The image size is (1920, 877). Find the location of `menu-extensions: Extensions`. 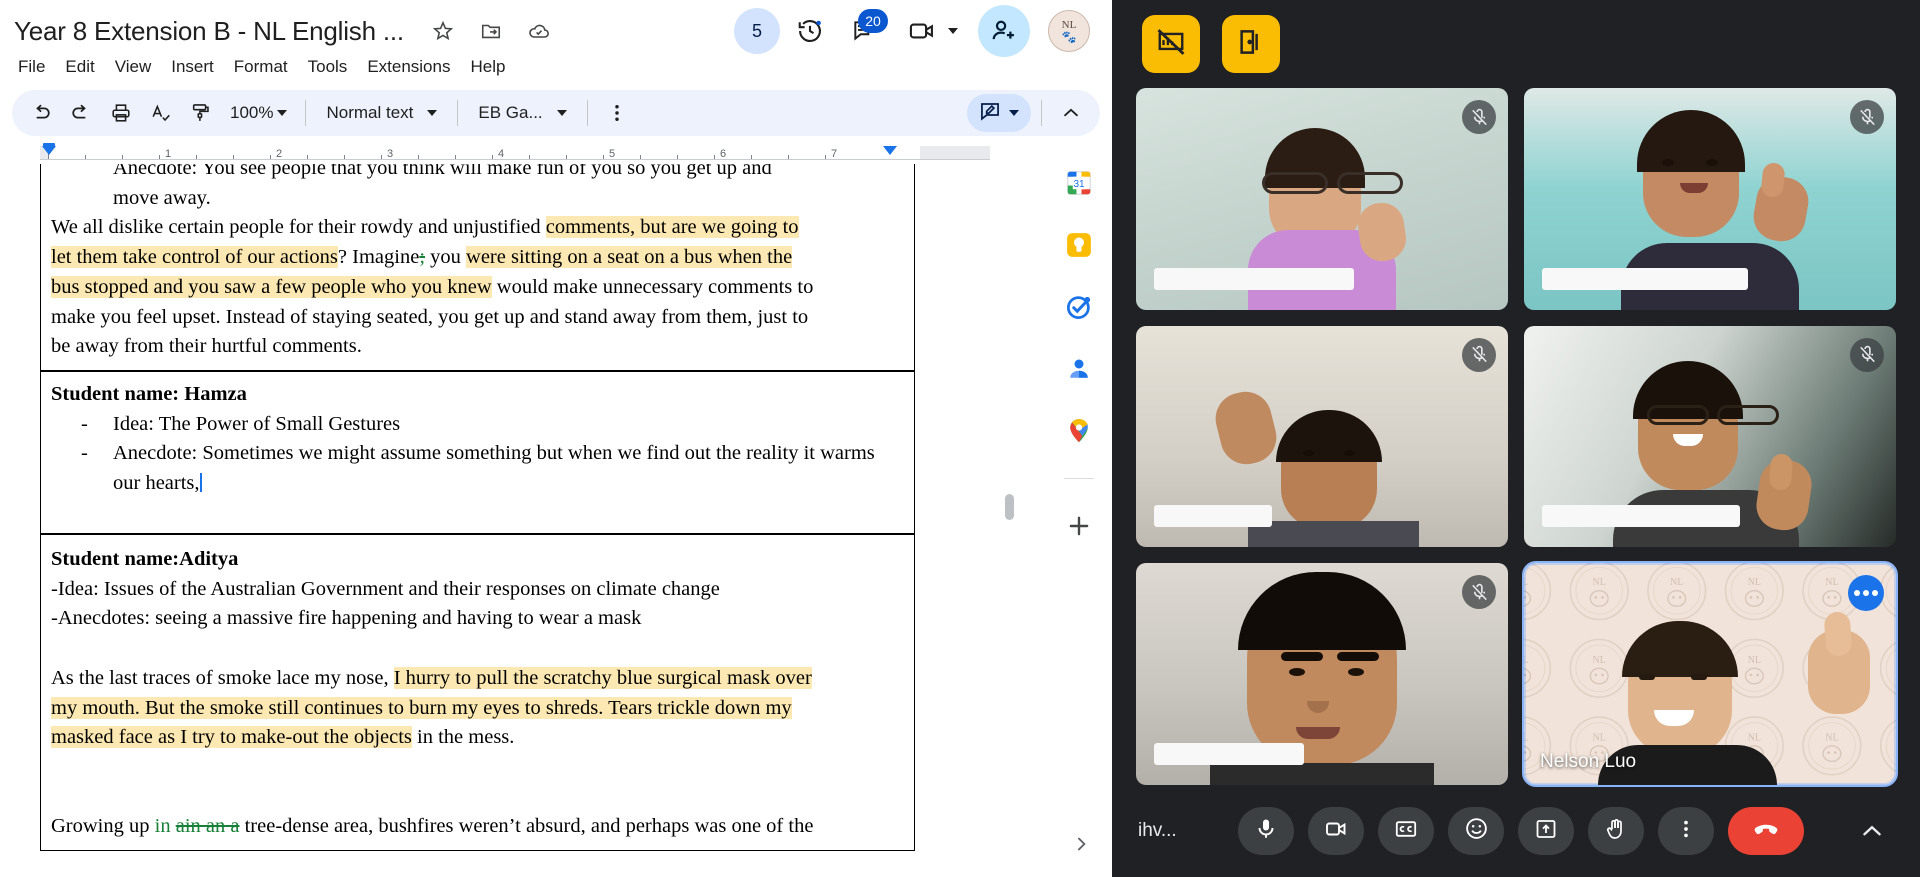

menu-extensions: Extensions is located at coordinates (408, 67).